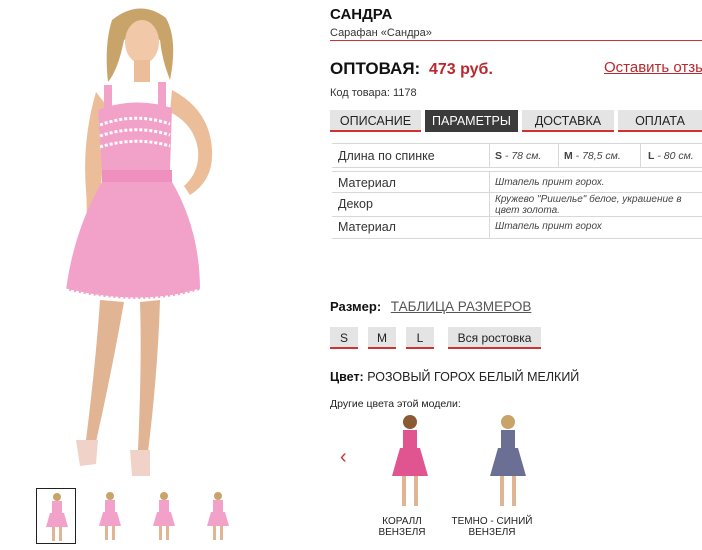 Image resolution: width=702 pixels, height=550 pixels. Describe the element at coordinates (343, 457) in the screenshot. I see `chevron-left-icon: ‹` at that location.